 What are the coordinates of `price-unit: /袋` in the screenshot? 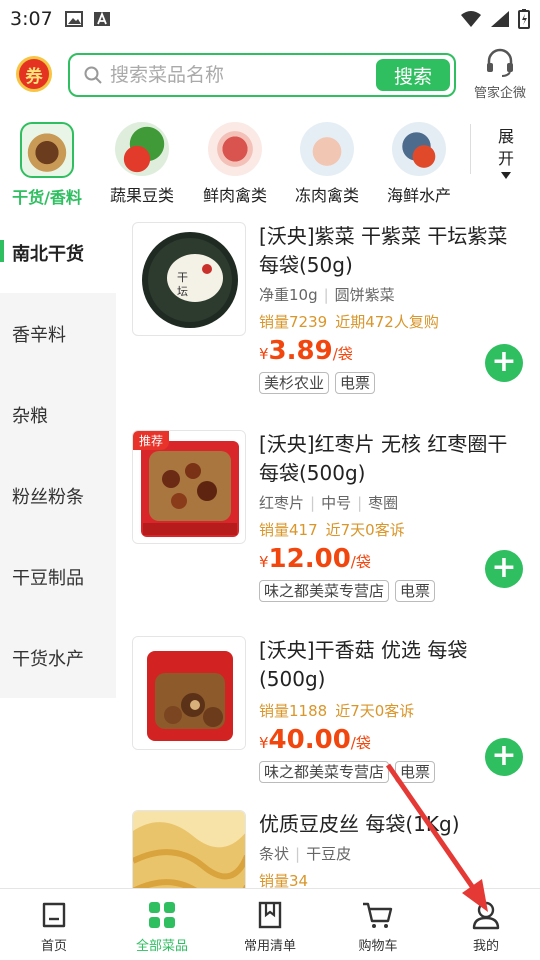 It's located at (360, 743).